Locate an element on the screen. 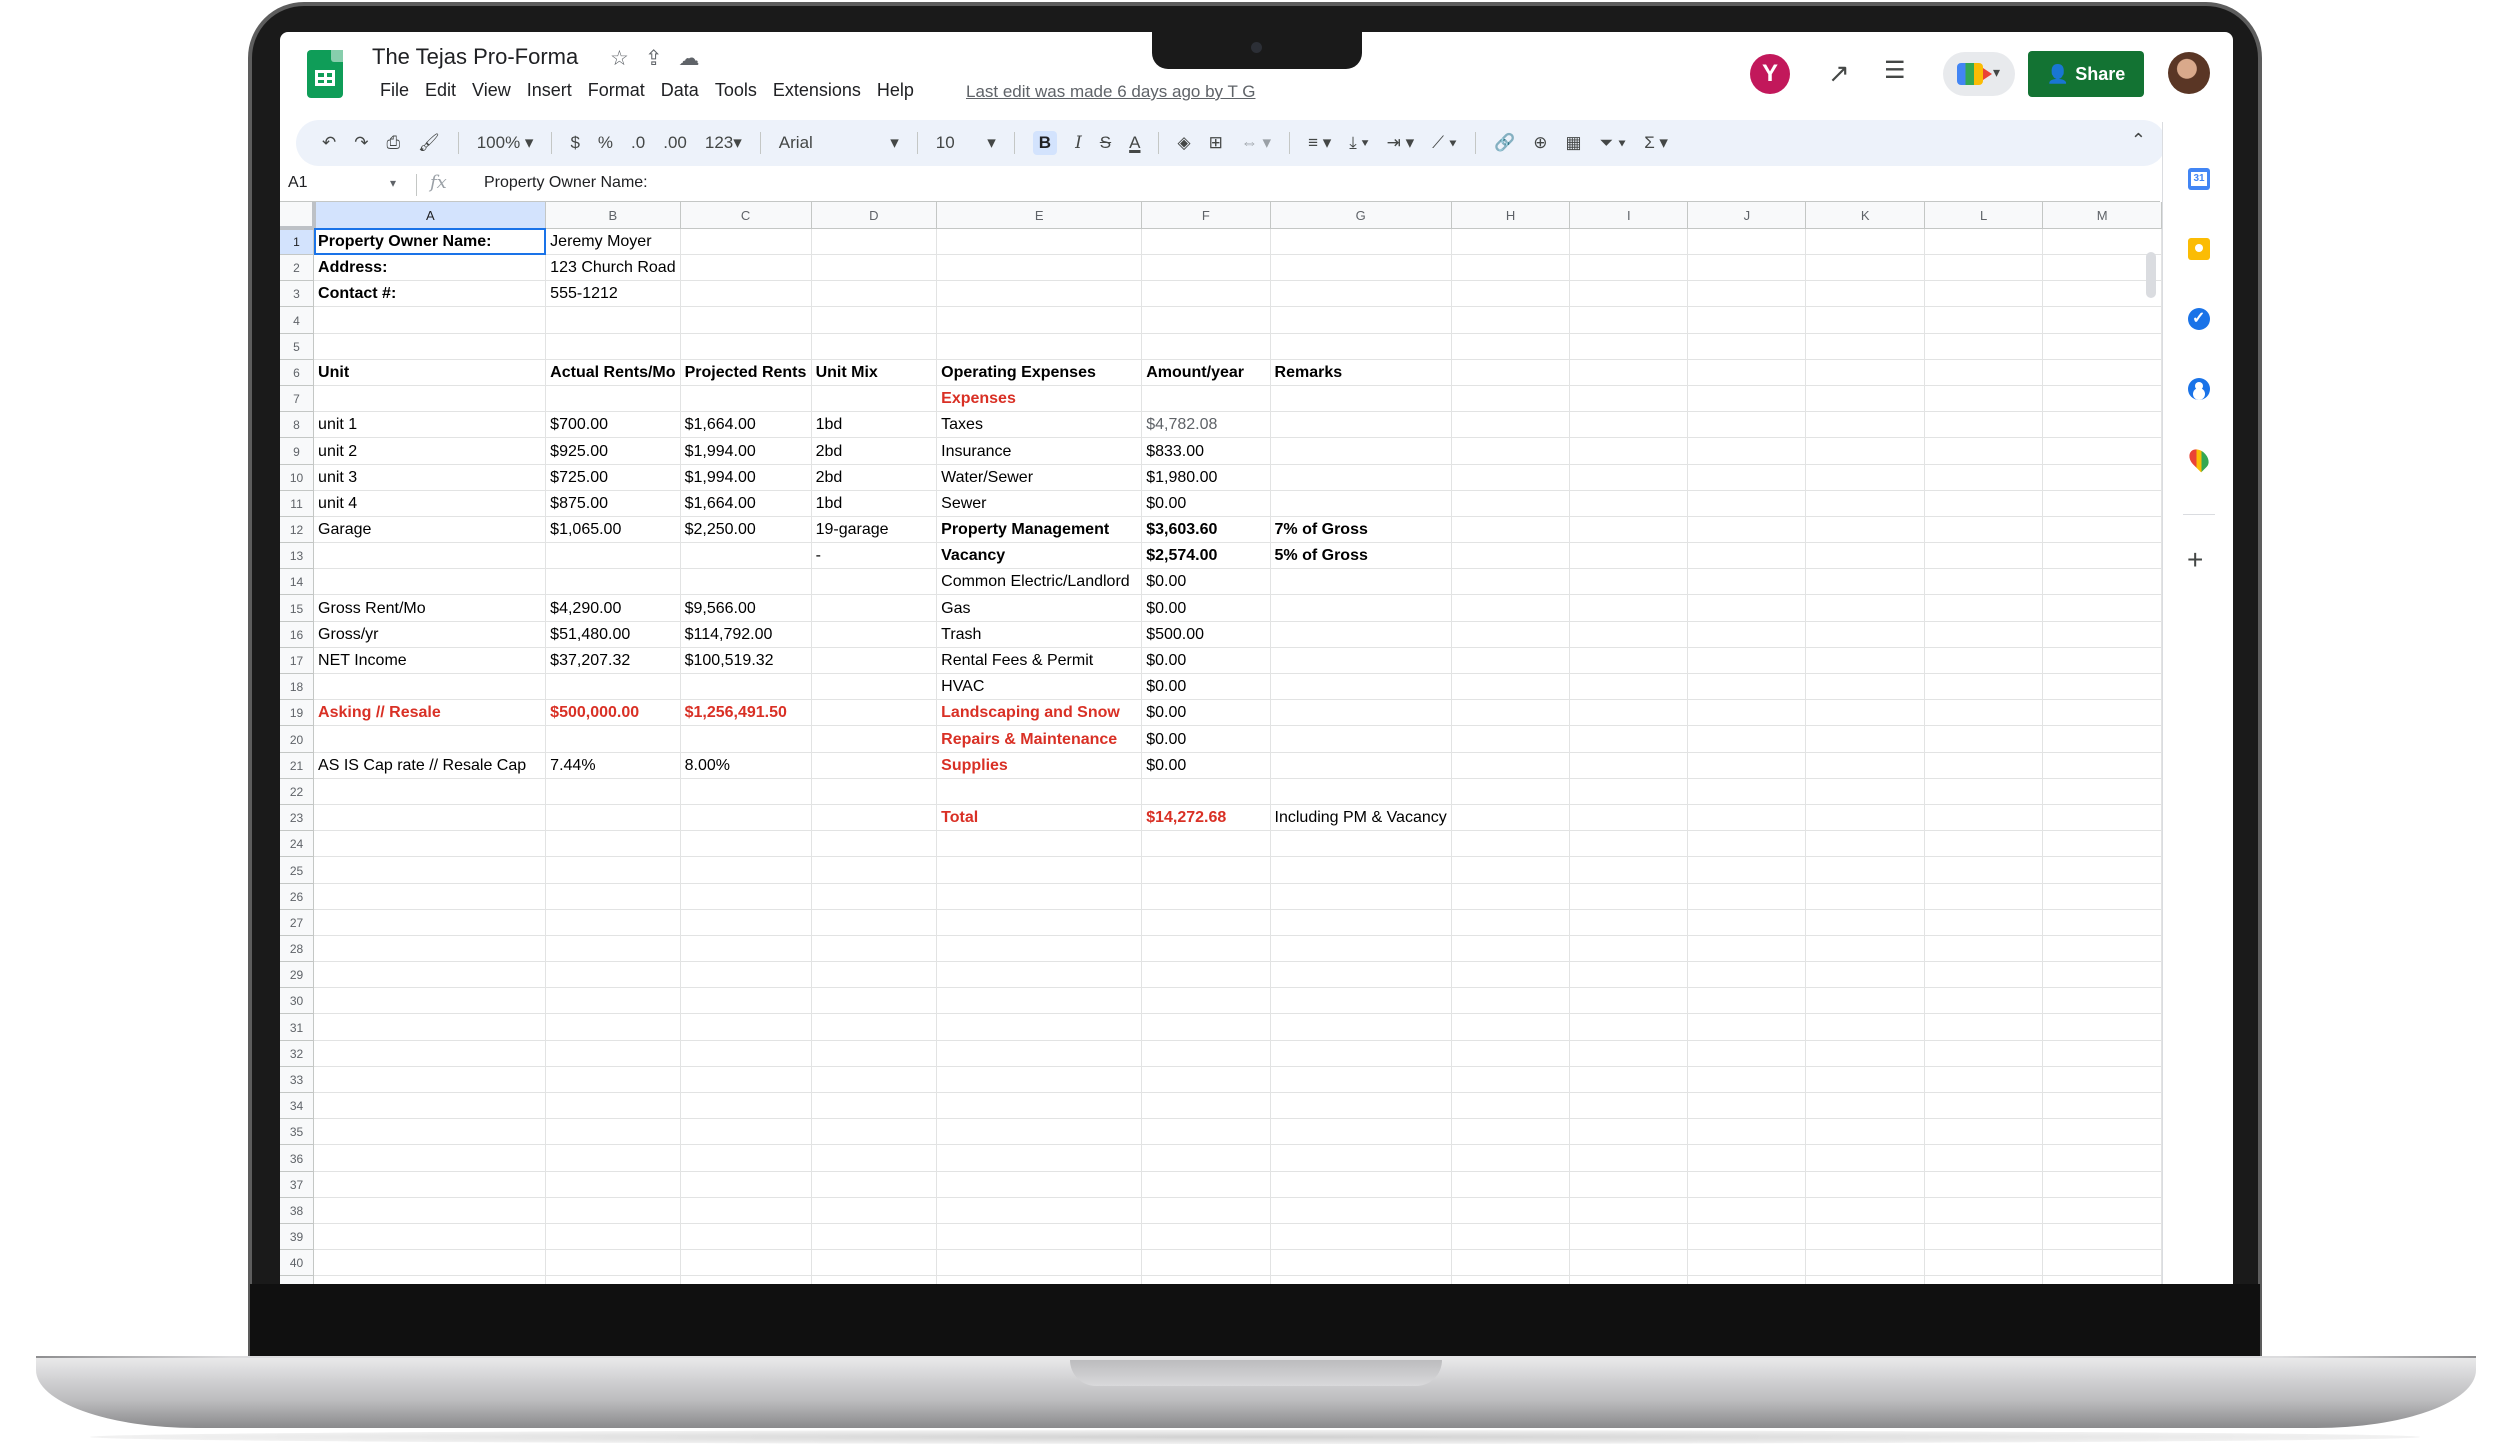 The width and height of the screenshot is (2500, 1453). cell-c38 is located at coordinates (746, 1210).